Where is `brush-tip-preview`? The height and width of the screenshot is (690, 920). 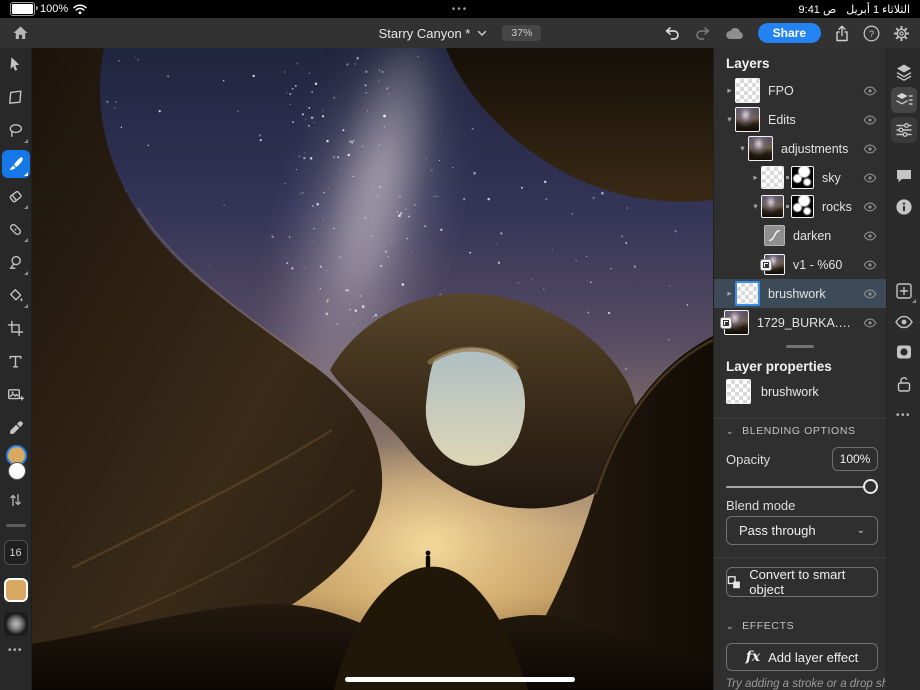
brush-tip-preview is located at coordinates (15, 624).